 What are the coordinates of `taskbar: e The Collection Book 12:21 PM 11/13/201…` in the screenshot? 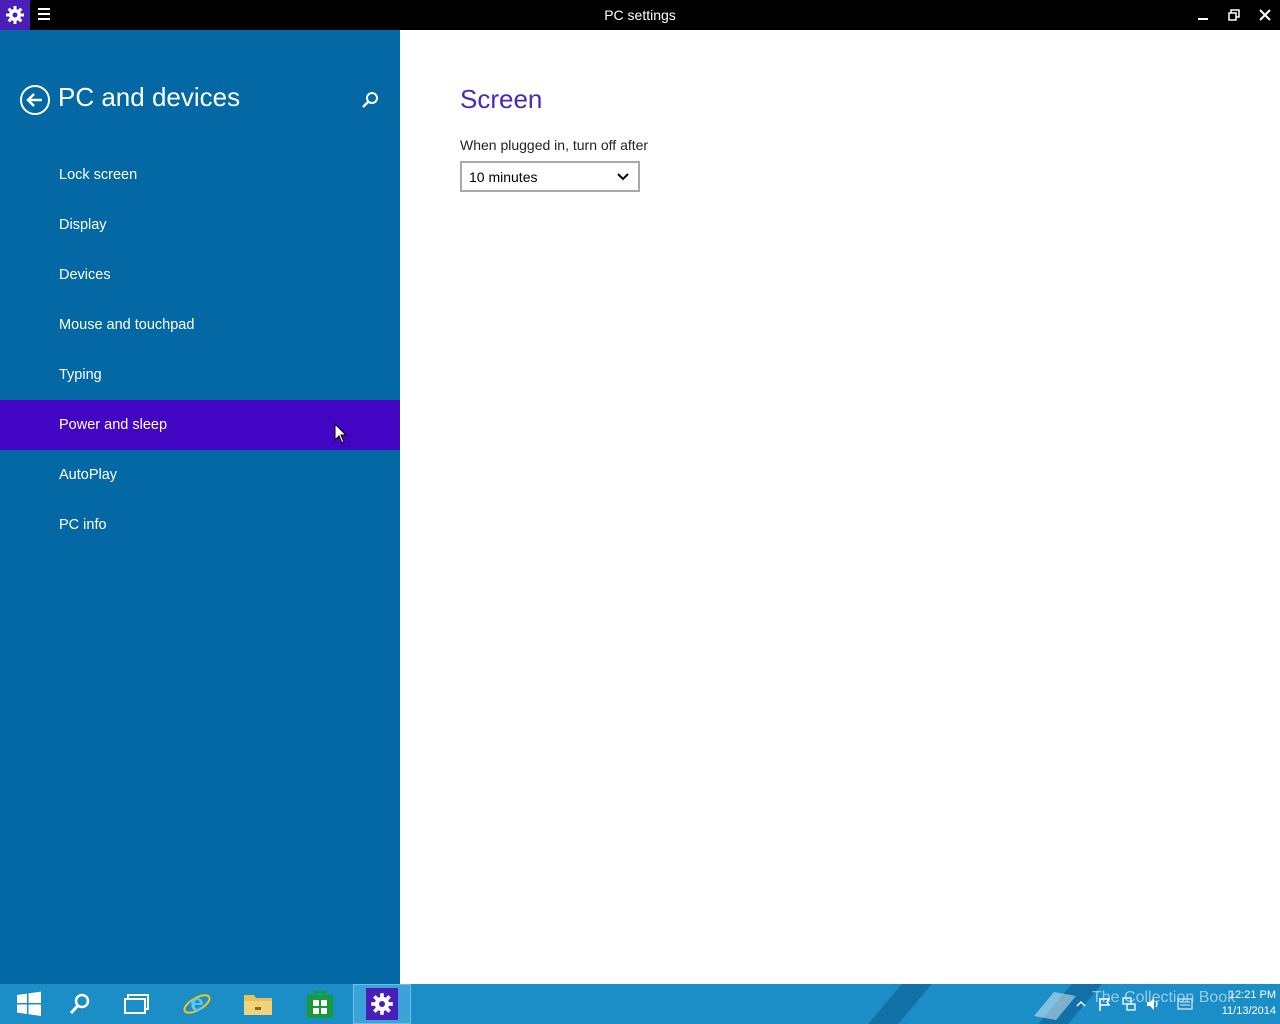 It's located at (640, 1004).